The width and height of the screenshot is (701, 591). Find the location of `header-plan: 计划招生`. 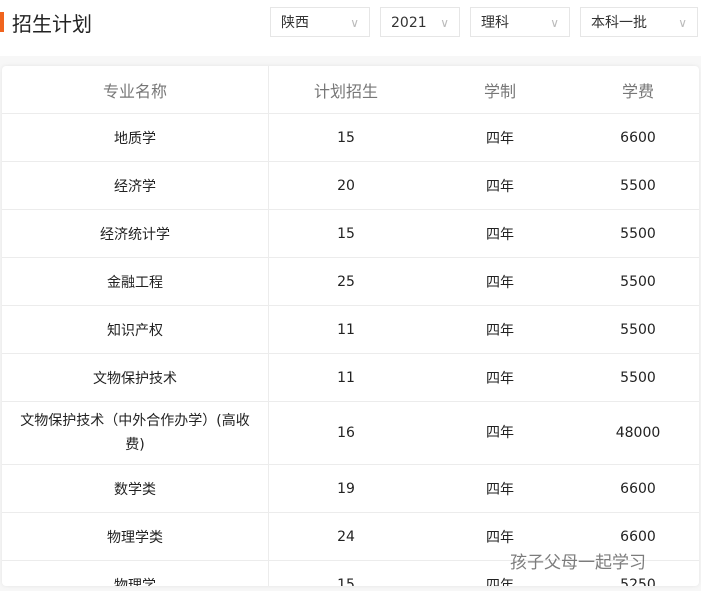

header-plan: 计划招生 is located at coordinates (345, 91).